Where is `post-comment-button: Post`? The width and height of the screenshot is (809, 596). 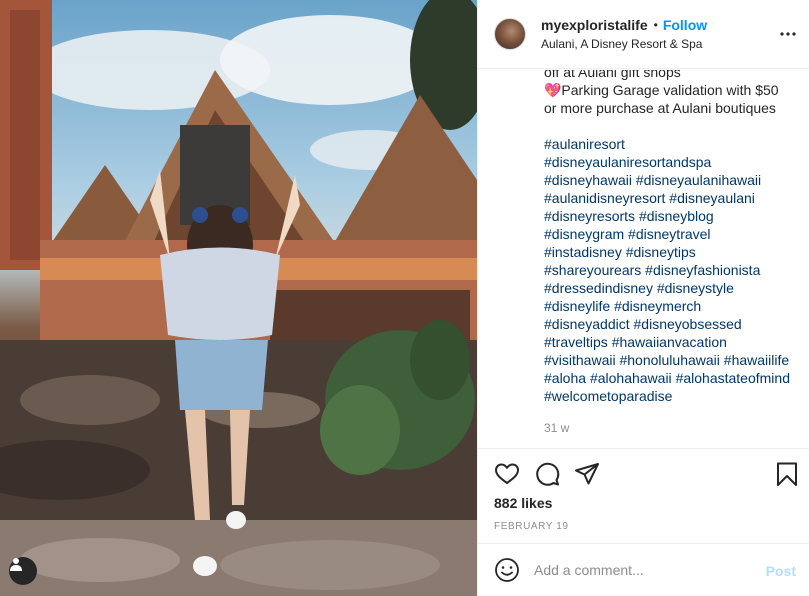
post-comment-button: Post is located at coordinates (781, 571).